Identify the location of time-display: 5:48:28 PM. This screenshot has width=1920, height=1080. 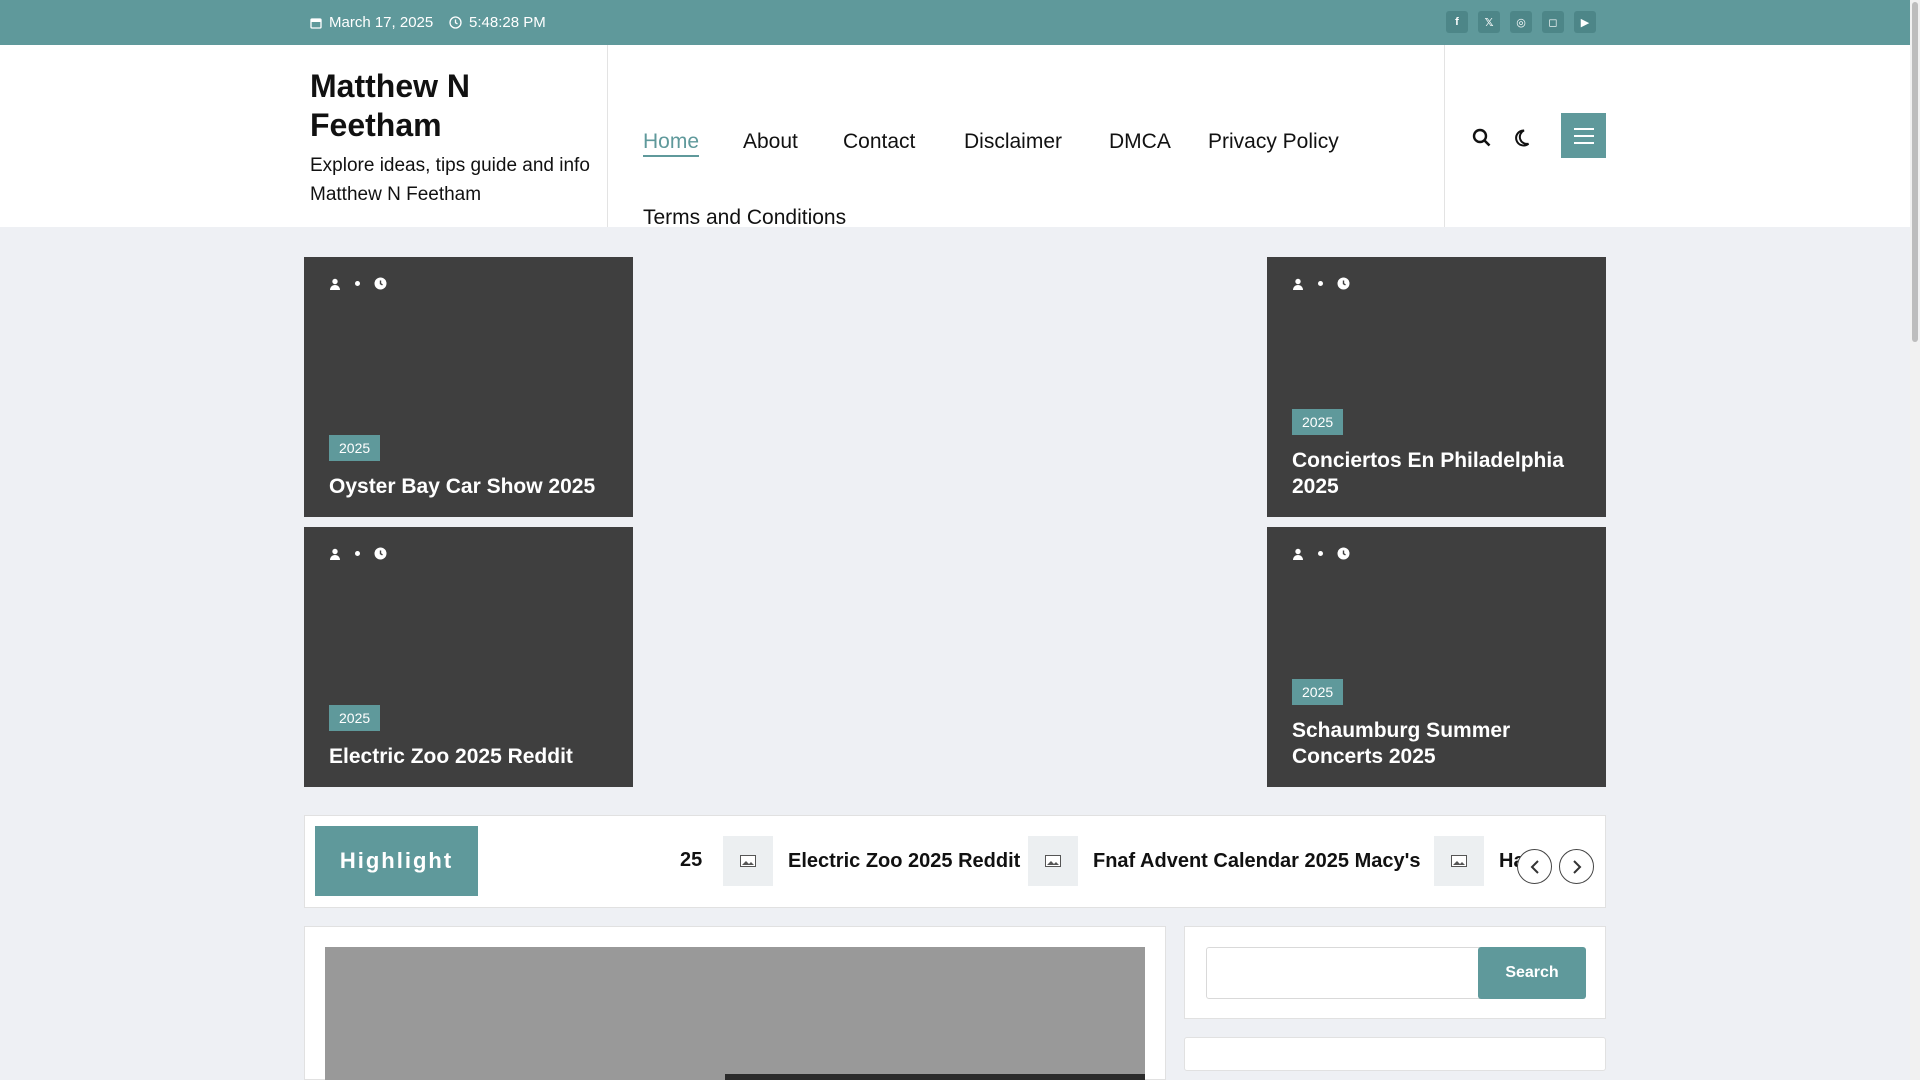
(497, 22).